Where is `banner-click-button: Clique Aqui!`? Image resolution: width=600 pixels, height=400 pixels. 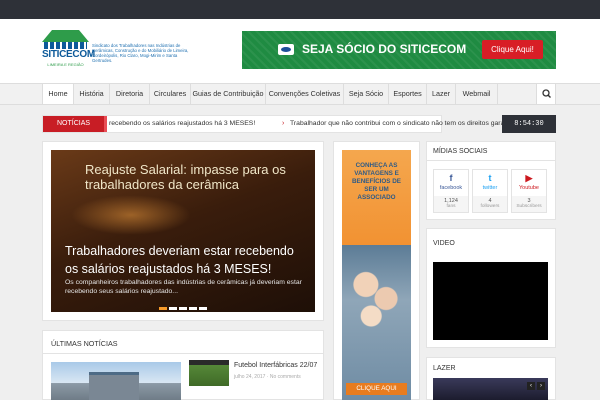
banner-click-button: Clique Aqui! is located at coordinates (512, 49).